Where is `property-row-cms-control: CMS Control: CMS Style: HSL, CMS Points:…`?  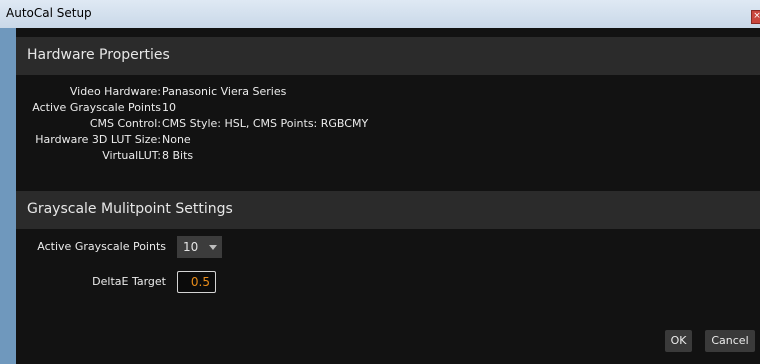 property-row-cms-control: CMS Control: CMS Style: HSL, CMS Points:… is located at coordinates (388, 124).